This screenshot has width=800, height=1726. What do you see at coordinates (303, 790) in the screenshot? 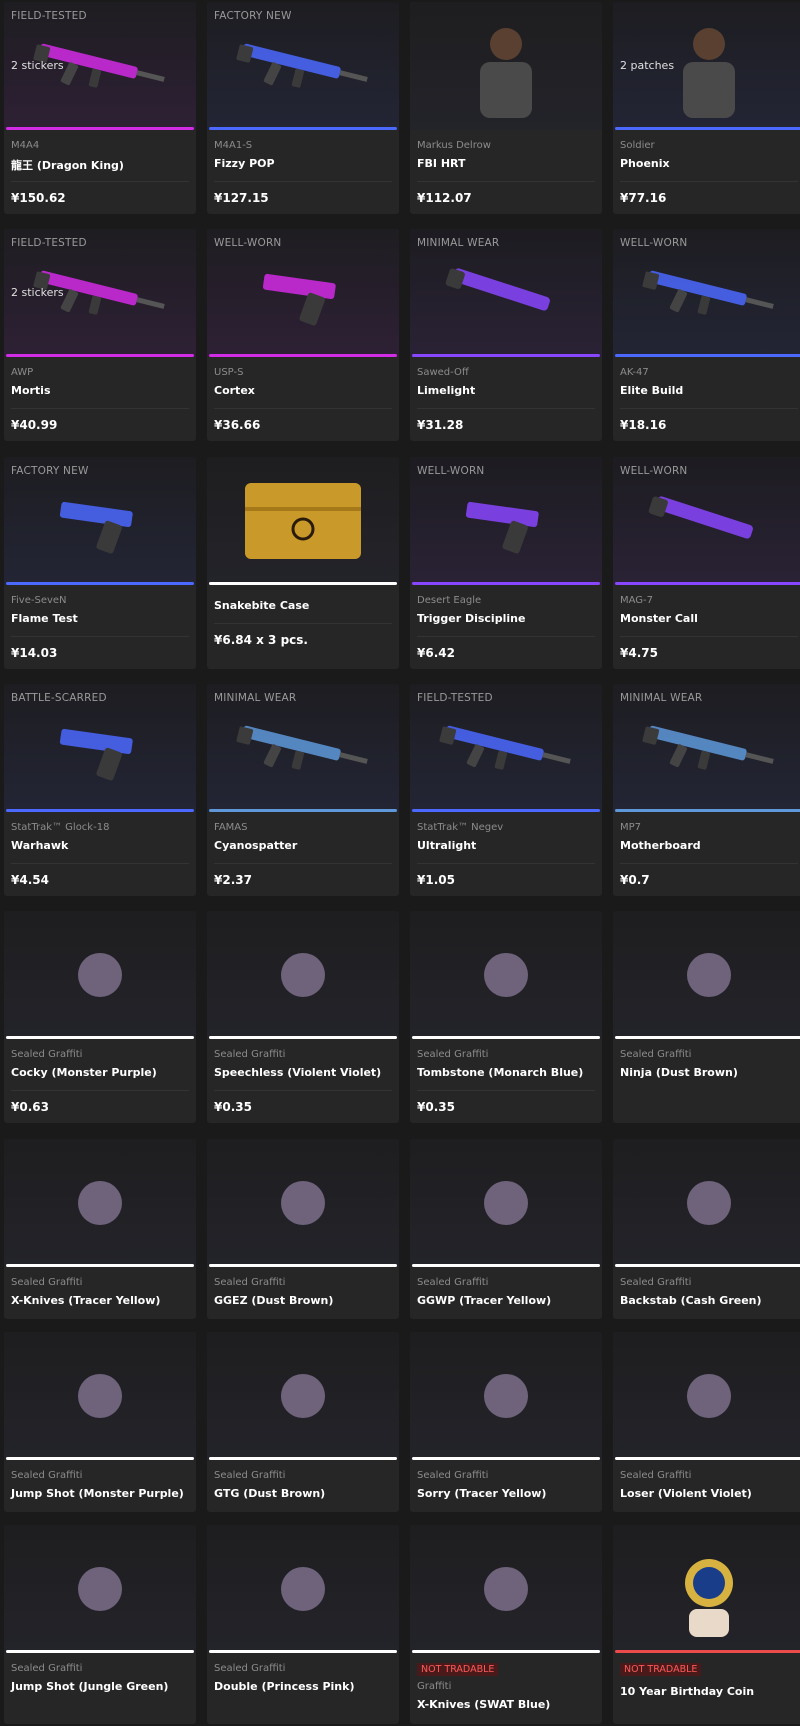
I see `item-card: MINIMAL WEAR FAMAS Cyanospatter ¥2.37` at bounding box center [303, 790].